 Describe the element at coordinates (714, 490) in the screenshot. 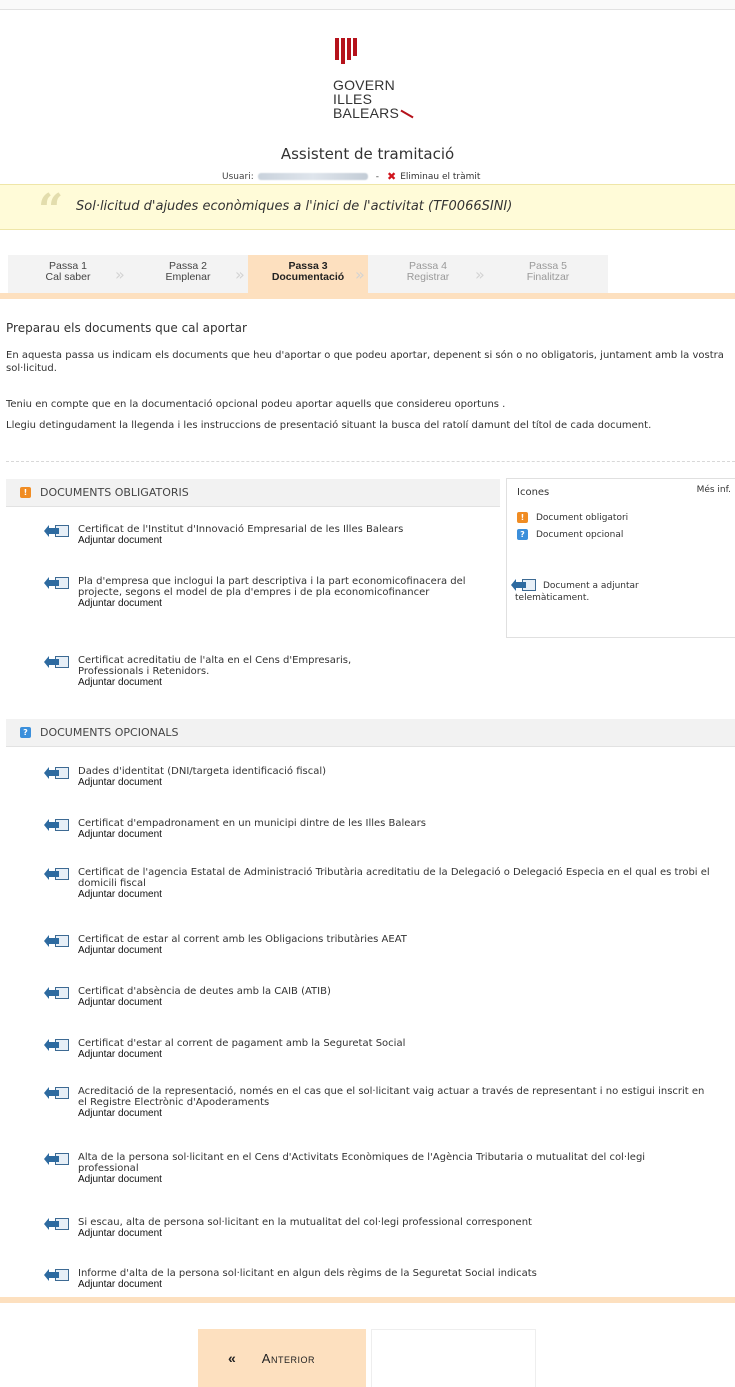

I see `legend-more-info-link: Més inf.` at that location.